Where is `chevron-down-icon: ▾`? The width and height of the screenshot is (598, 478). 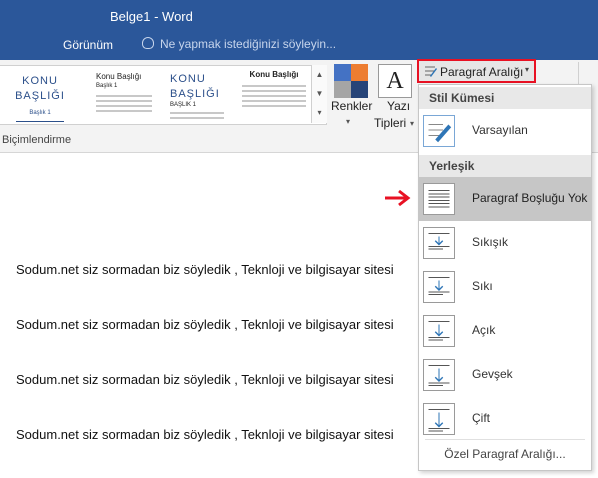 chevron-down-icon: ▾ is located at coordinates (527, 69).